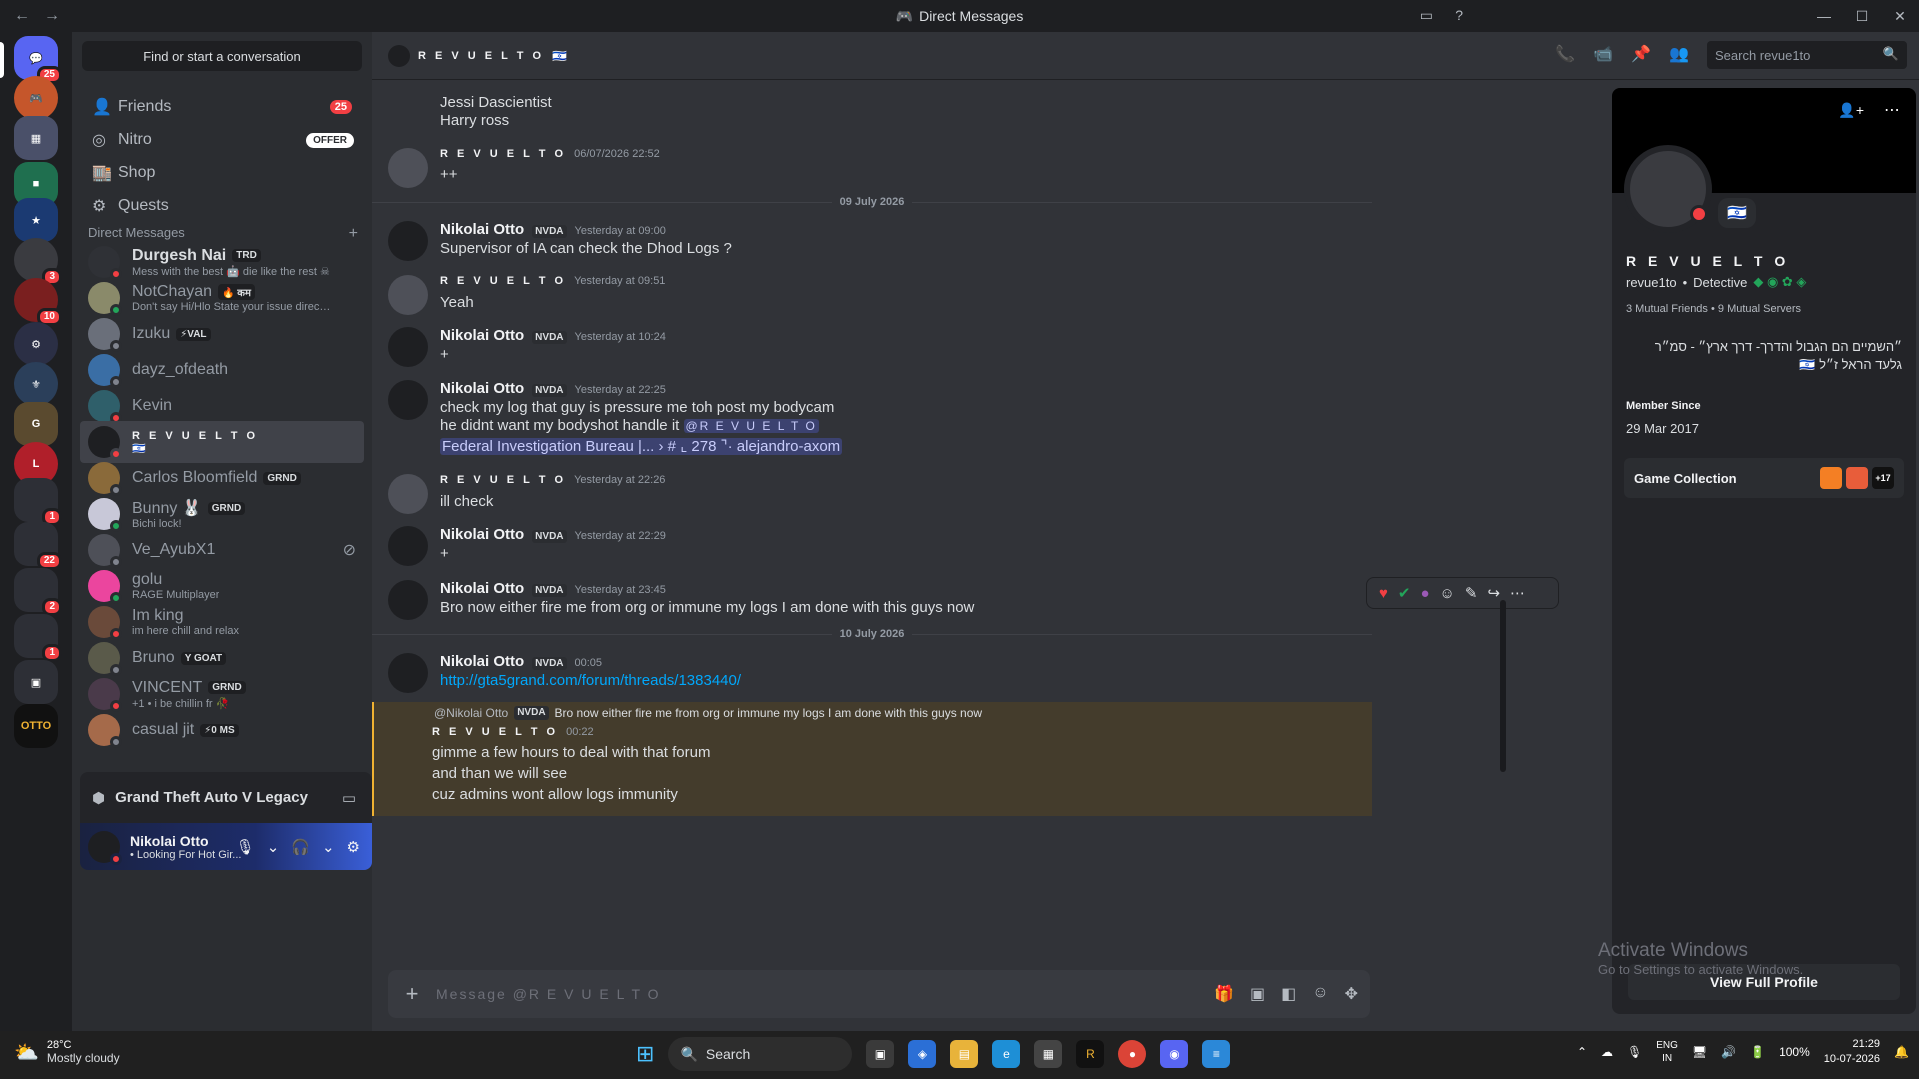 The image size is (1919, 1079). Describe the element at coordinates (1728, 1052) in the screenshot. I see `volume-icon: 🔊` at that location.